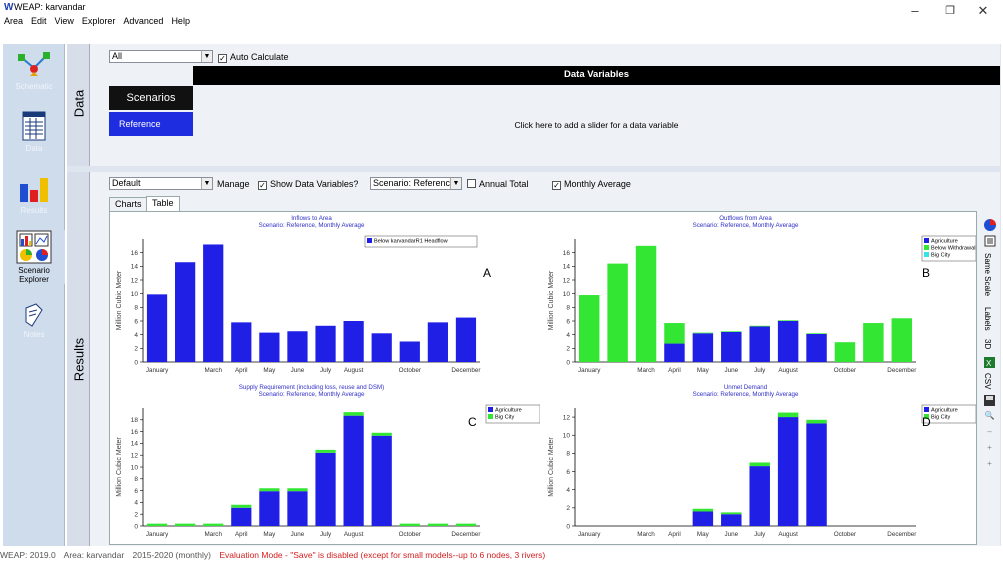 The image size is (1003, 562). I want to click on chevron-down-icon: ▼, so click(455, 183).